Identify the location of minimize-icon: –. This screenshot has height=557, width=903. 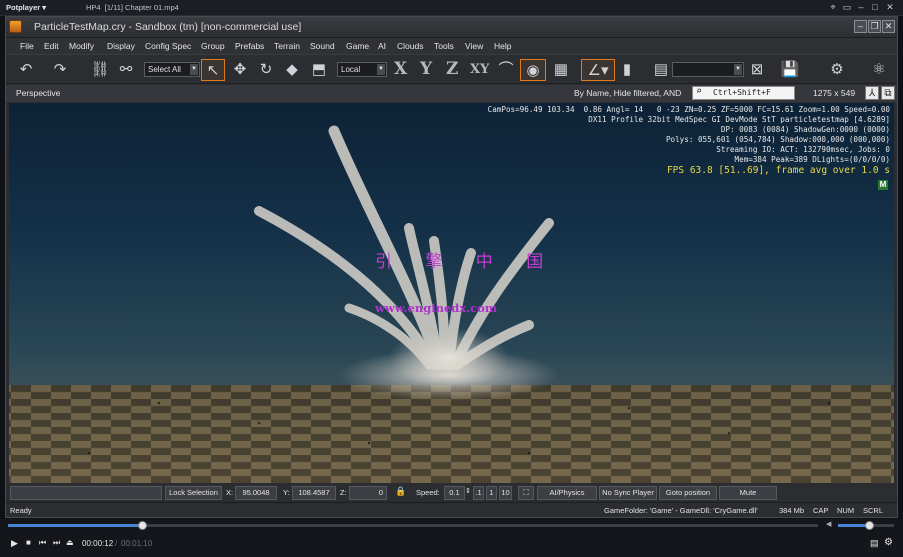
(861, 7).